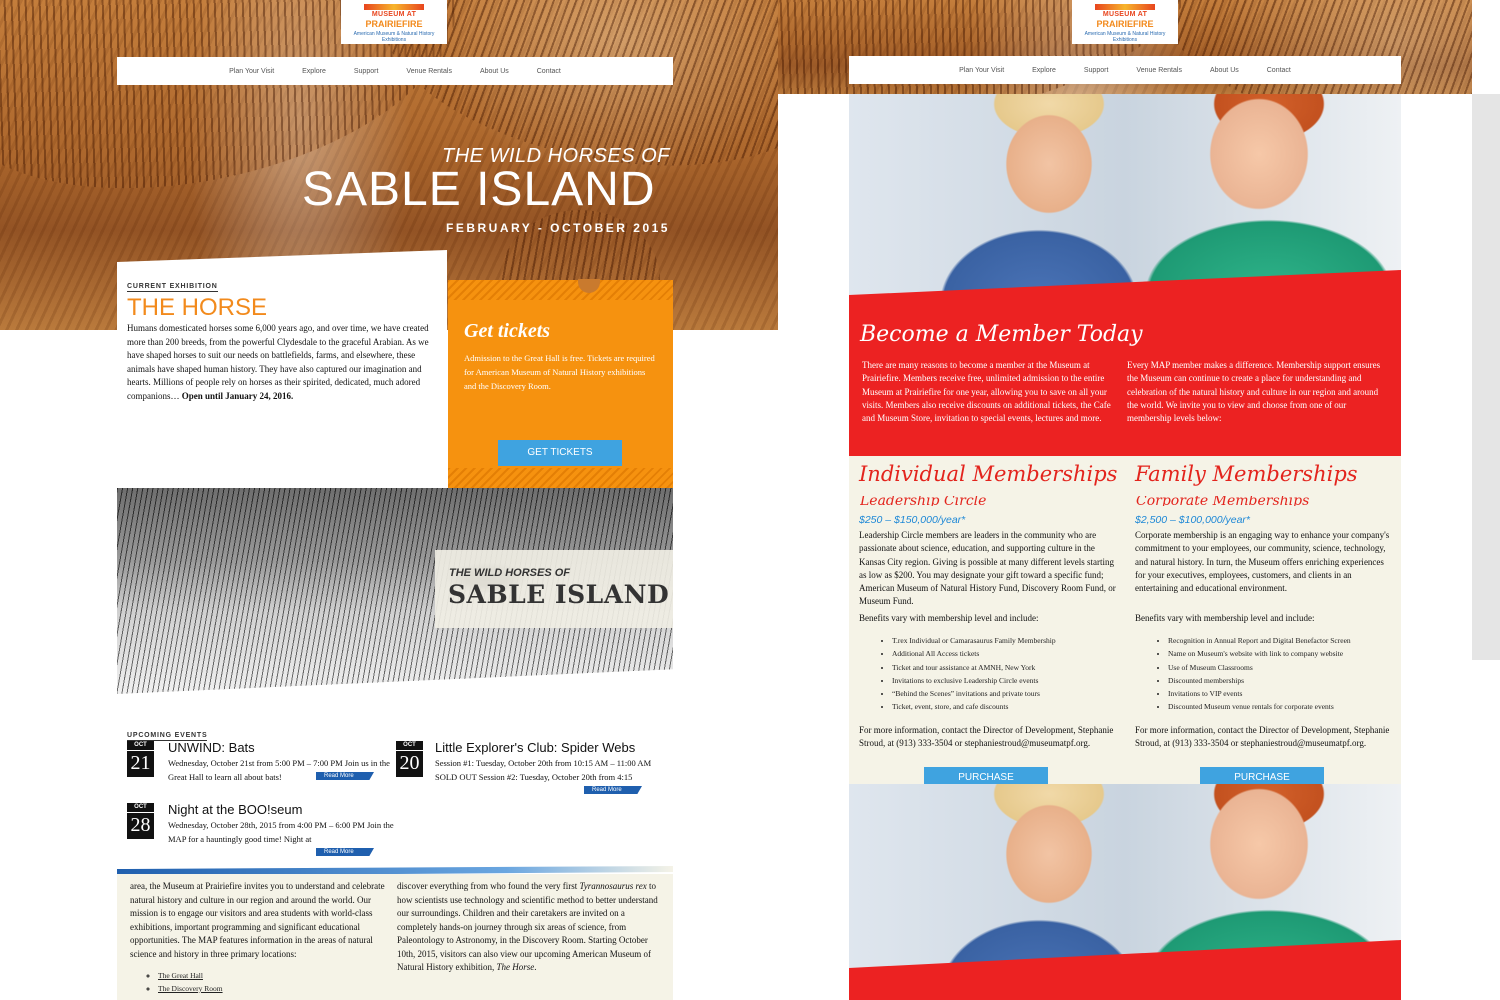 The height and width of the screenshot is (1000, 1500). I want to click on family-ghost-heading: Corporate Memberships, so click(1223, 501).